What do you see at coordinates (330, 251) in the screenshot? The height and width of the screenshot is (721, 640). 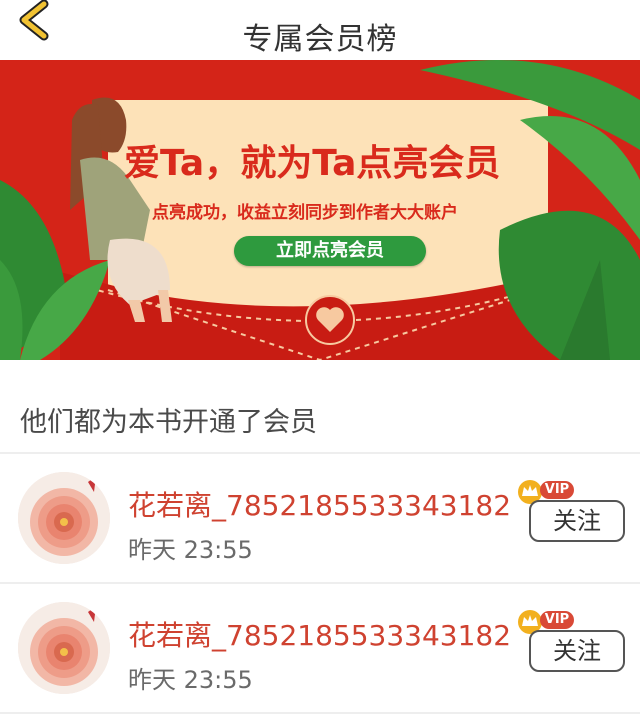 I see `light-up-membership-button: 立即点亮会员` at bounding box center [330, 251].